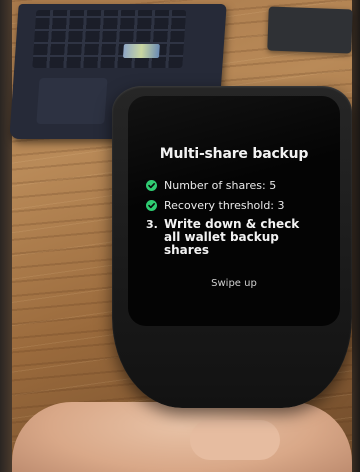 The height and width of the screenshot is (472, 360). Describe the element at coordinates (182, 437) in the screenshot. I see `hand` at that location.